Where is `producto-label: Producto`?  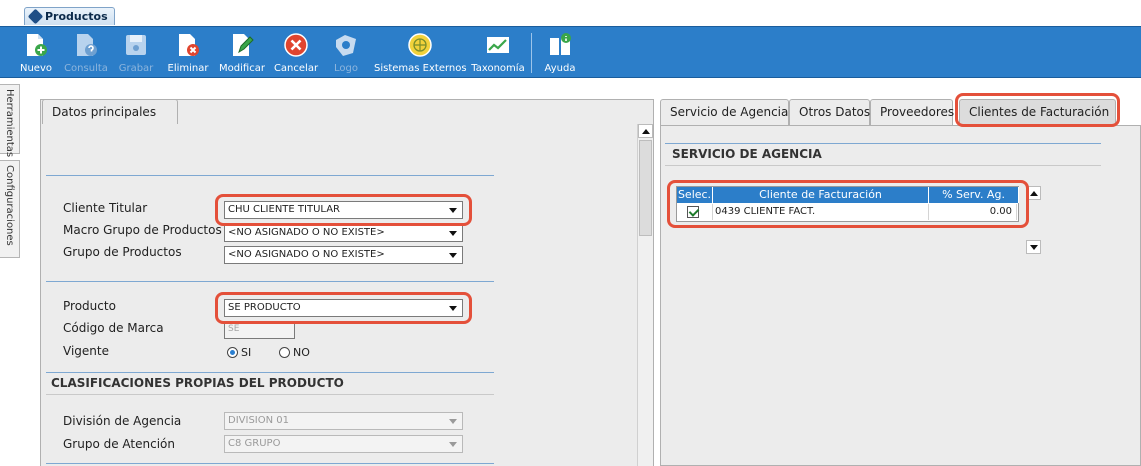
producto-label: Producto is located at coordinates (89, 306).